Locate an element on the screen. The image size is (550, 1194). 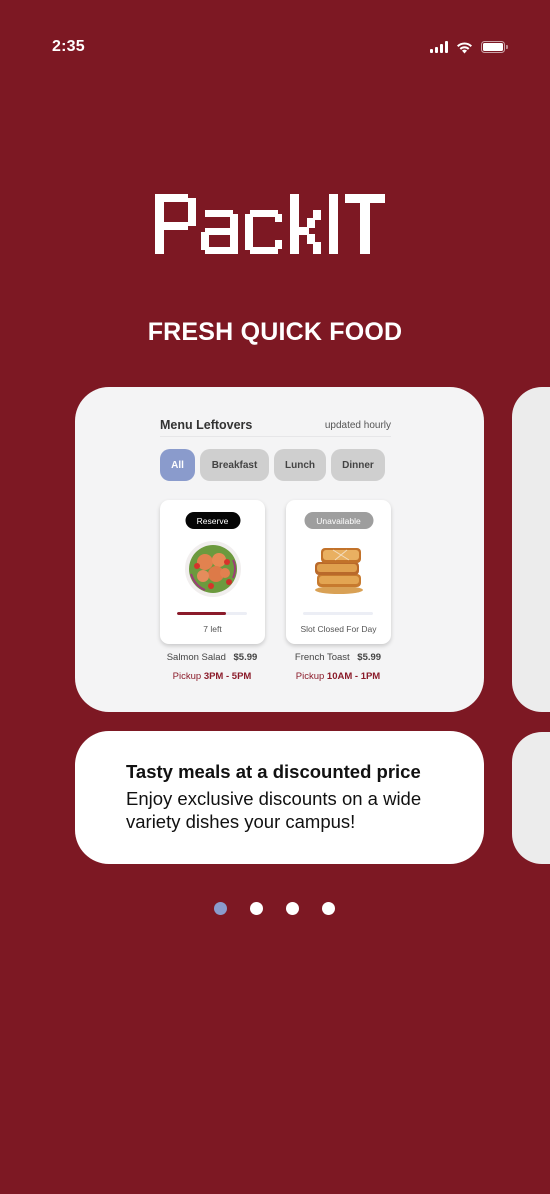
food-card-french-toast: Unavailable Slot Closed For Day is located at coordinates (338, 572).